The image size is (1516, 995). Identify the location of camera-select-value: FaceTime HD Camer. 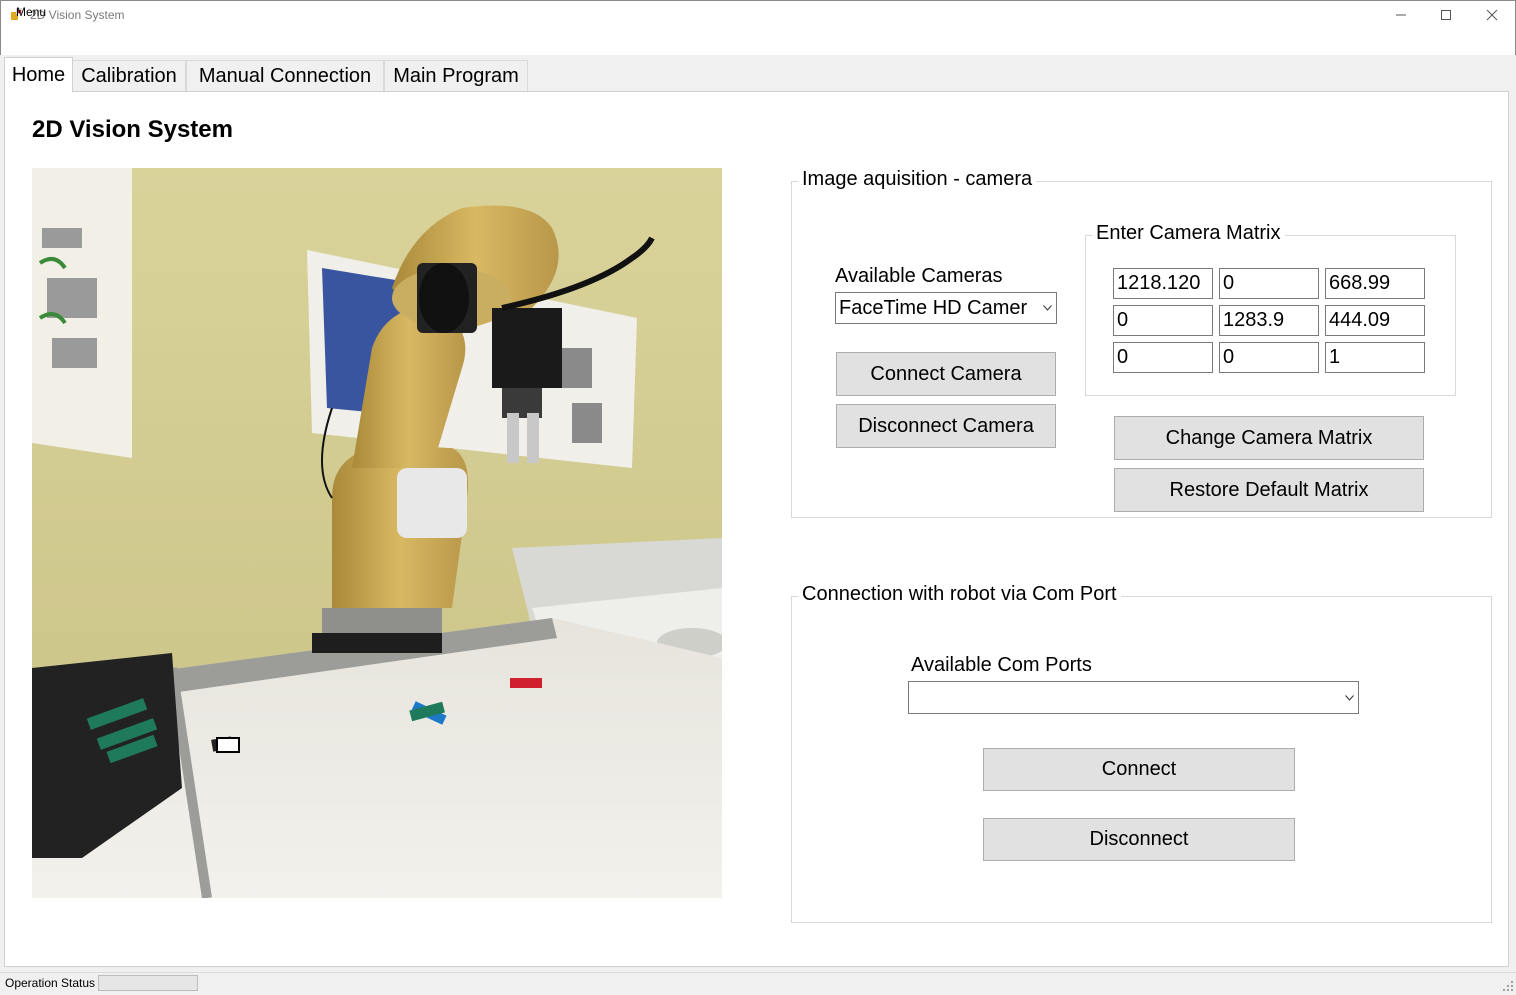
(933, 307).